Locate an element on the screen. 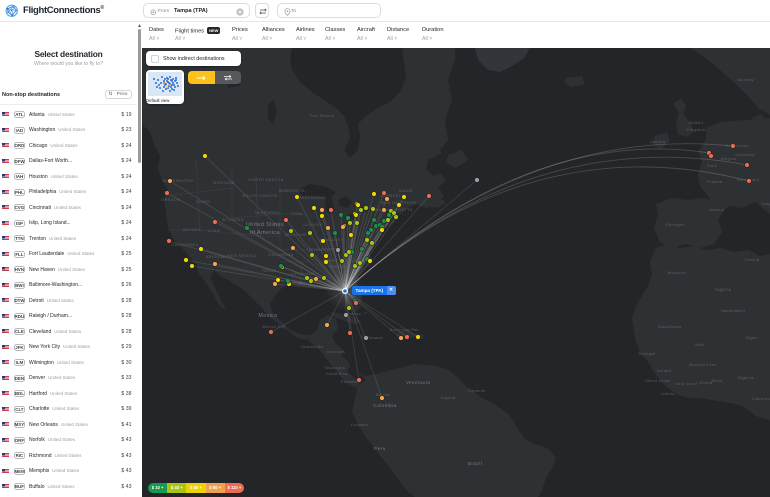 The width and height of the screenshot is (770, 497). svg-text: of America is located at coordinates (265, 233).